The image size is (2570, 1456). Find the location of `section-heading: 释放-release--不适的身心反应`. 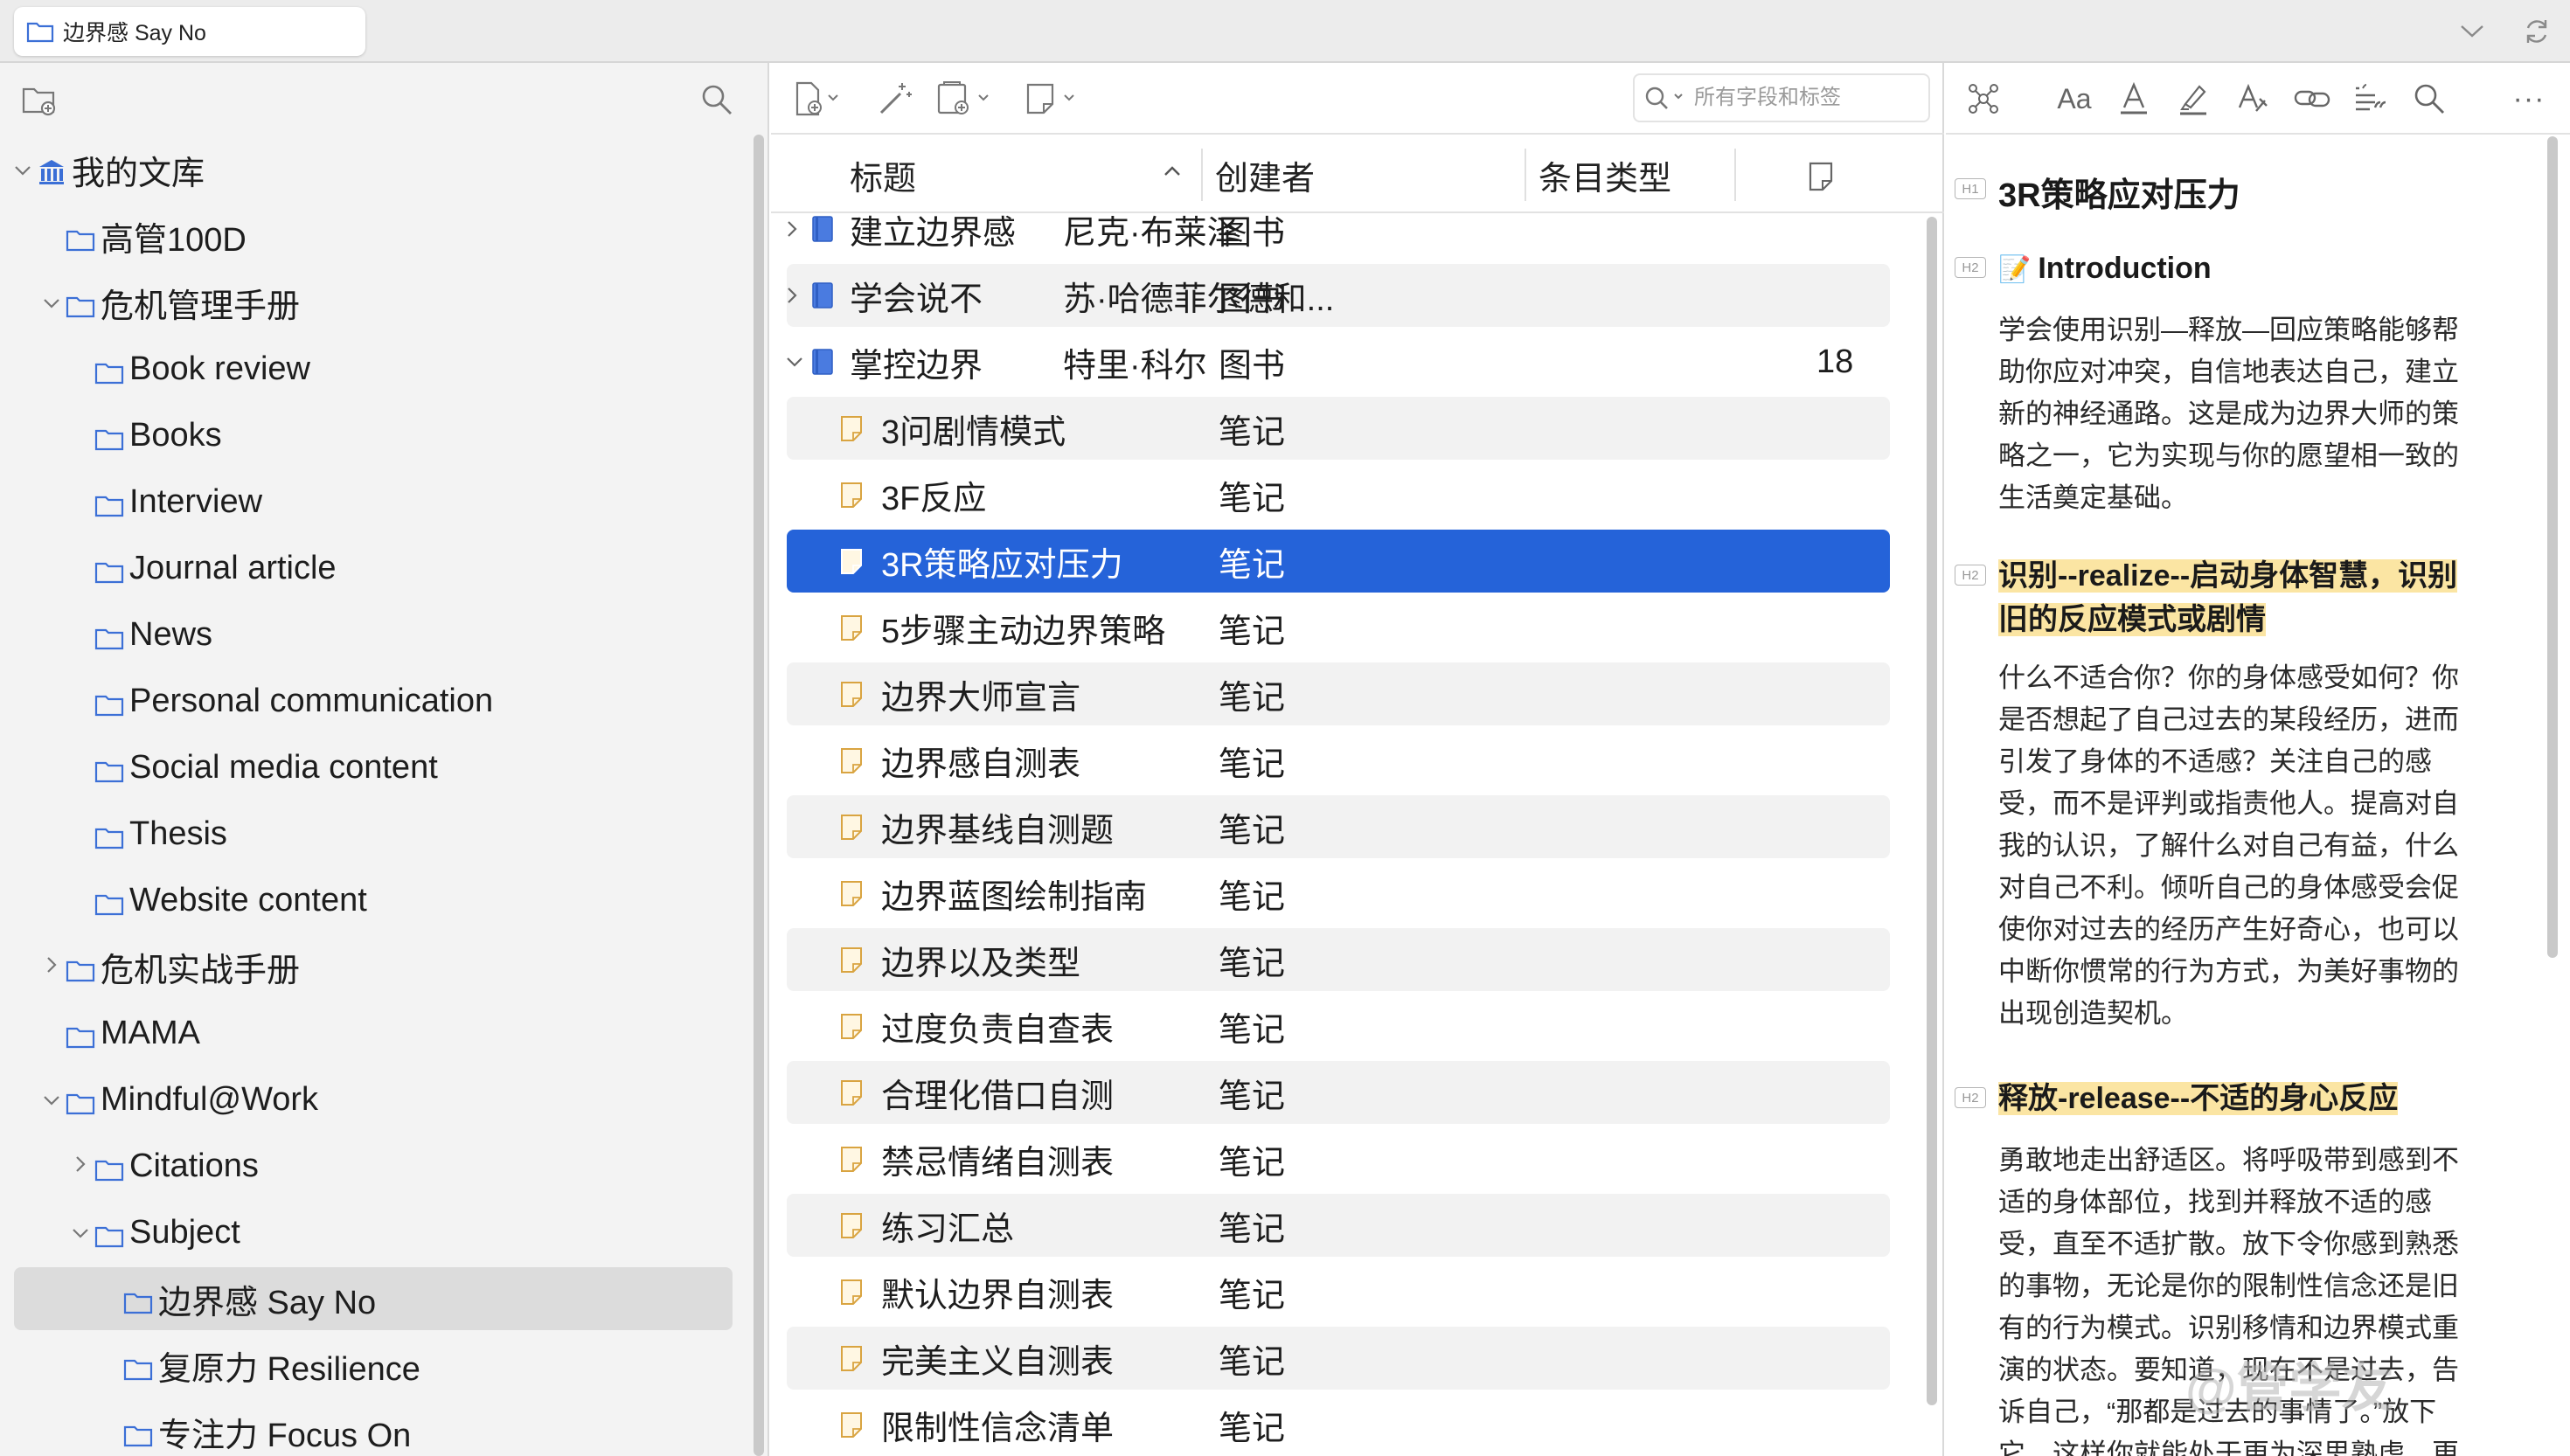

section-heading: 释放-release--不适的身心反应 is located at coordinates (2269, 1098).